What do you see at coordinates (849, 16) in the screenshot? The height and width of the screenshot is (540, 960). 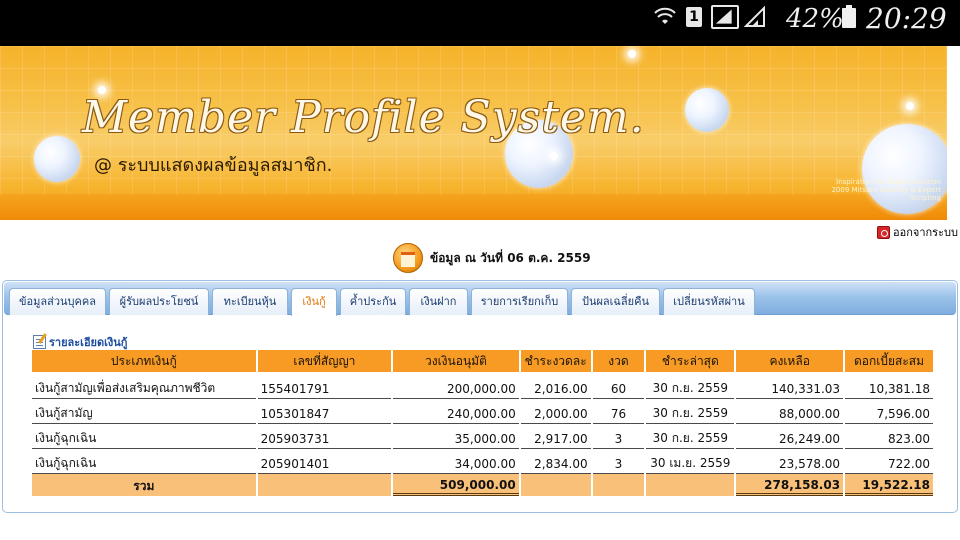 I see `battery-icon` at bounding box center [849, 16].